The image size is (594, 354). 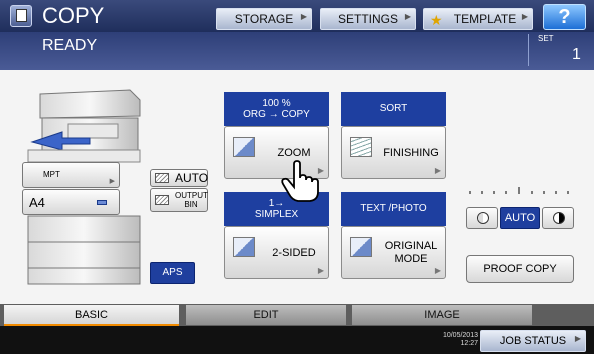 What do you see at coordinates (191, 195) in the screenshot?
I see `output-bin-line1: OUTPUT` at bounding box center [191, 195].